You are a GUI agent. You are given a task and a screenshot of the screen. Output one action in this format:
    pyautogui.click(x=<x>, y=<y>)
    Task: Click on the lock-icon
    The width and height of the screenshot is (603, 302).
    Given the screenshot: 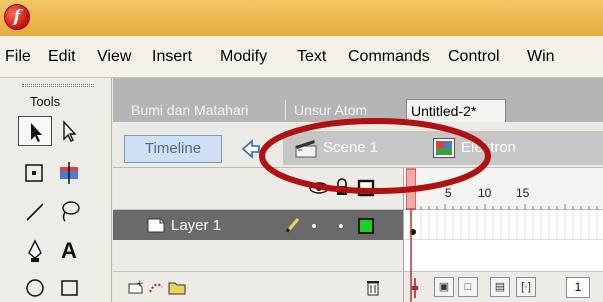 What is the action you would take?
    pyautogui.click(x=342, y=187)
    